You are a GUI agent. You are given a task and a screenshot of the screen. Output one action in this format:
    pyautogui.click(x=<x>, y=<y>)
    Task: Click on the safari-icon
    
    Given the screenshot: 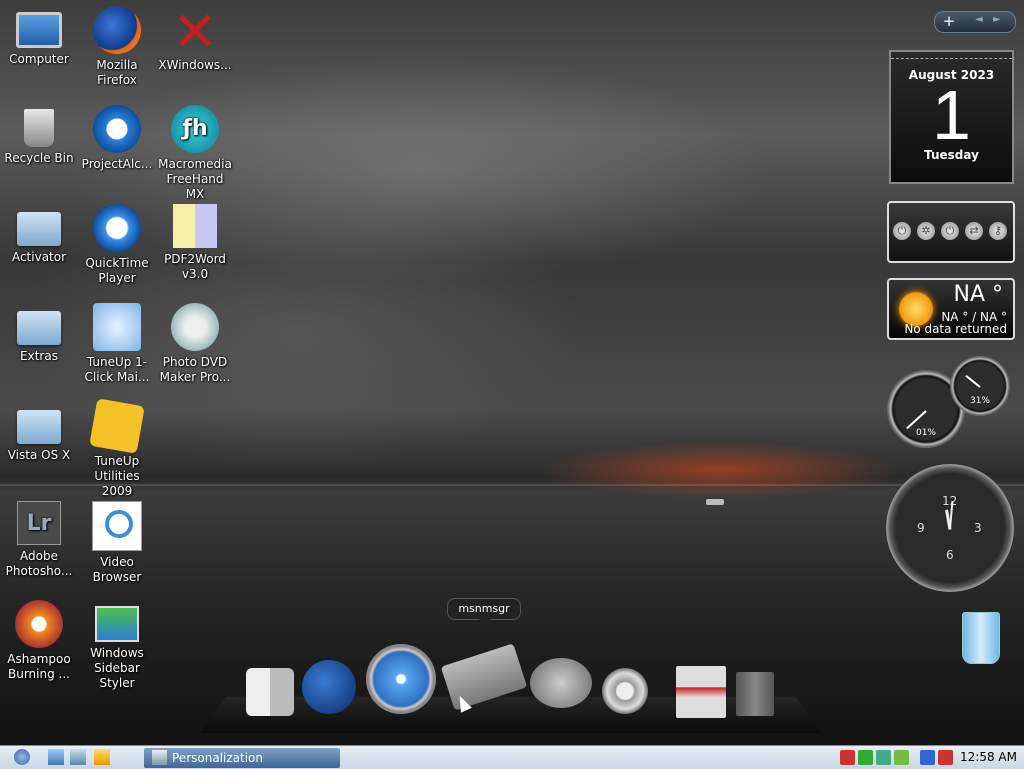 What is the action you would take?
    pyautogui.click(x=401, y=679)
    